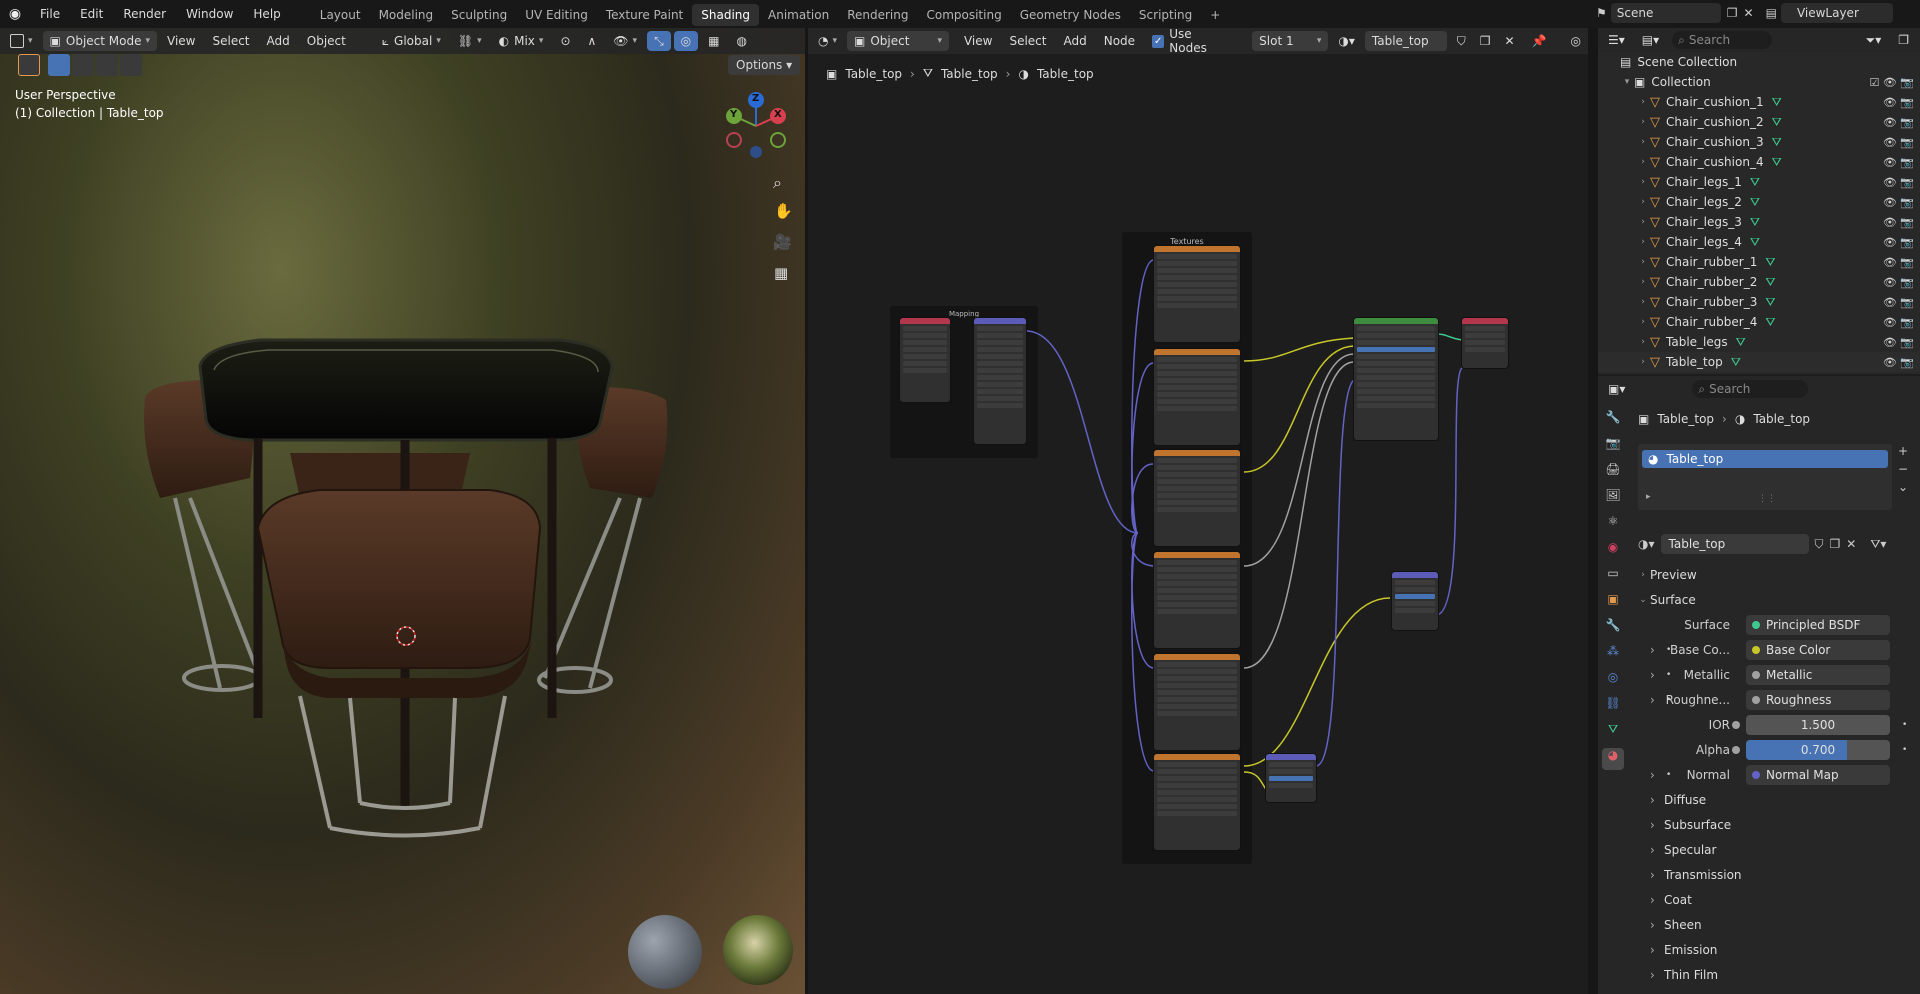  Describe the element at coordinates (1197, 294) in the screenshot. I see `image-texture-node-ambient-occlusion` at that location.